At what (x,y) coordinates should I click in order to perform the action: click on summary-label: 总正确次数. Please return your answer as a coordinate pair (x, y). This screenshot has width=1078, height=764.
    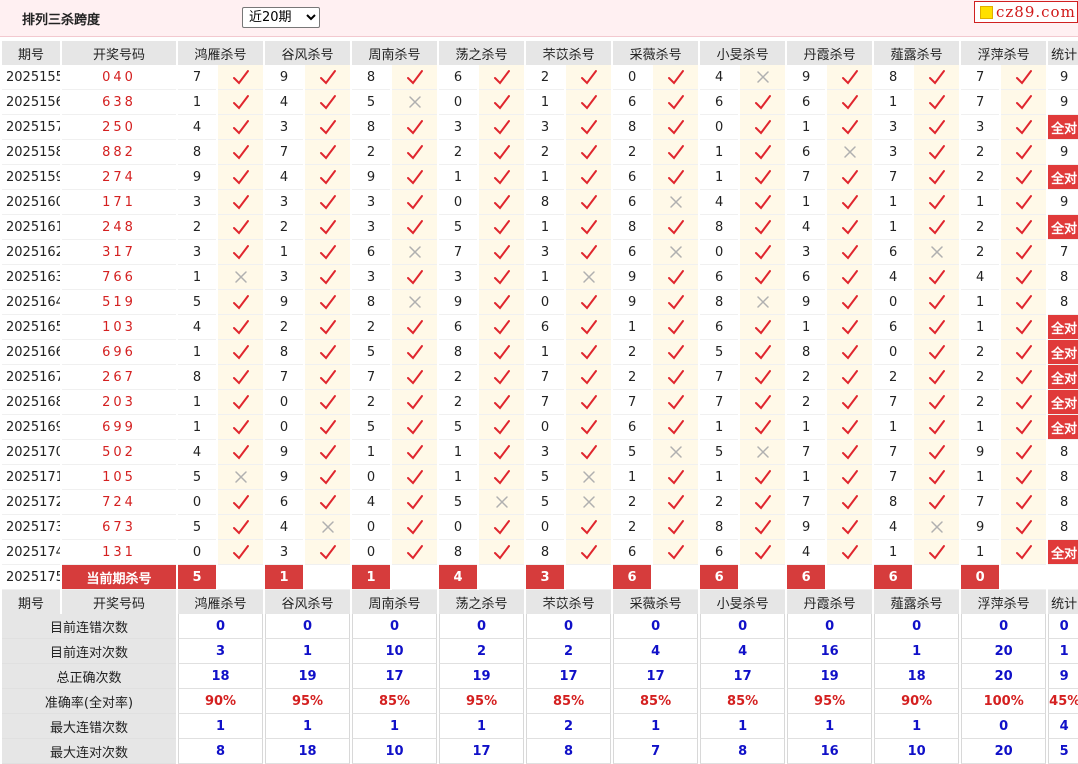
    Looking at the image, I should click on (89, 676).